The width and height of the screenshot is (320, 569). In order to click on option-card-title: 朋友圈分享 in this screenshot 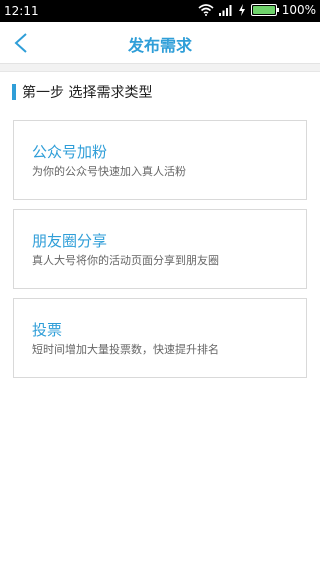, I will do `click(70, 241)`.